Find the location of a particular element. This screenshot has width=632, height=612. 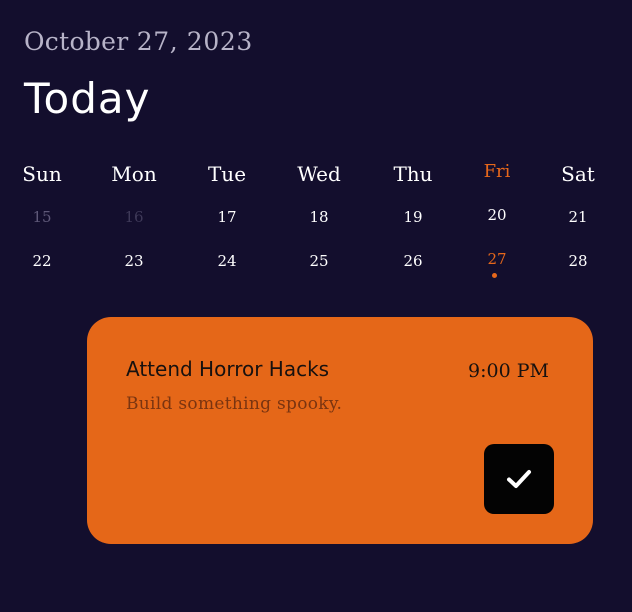

page-title: Today is located at coordinates (87, 98).